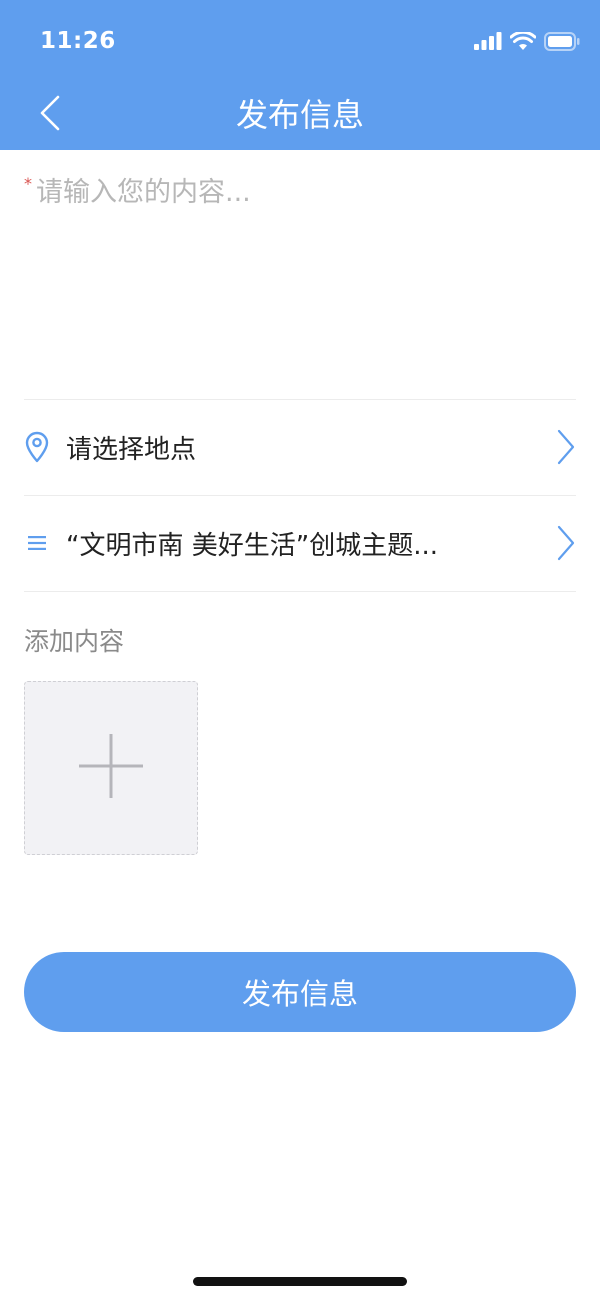  What do you see at coordinates (131, 449) in the screenshot?
I see `location-label: 请选择地点` at bounding box center [131, 449].